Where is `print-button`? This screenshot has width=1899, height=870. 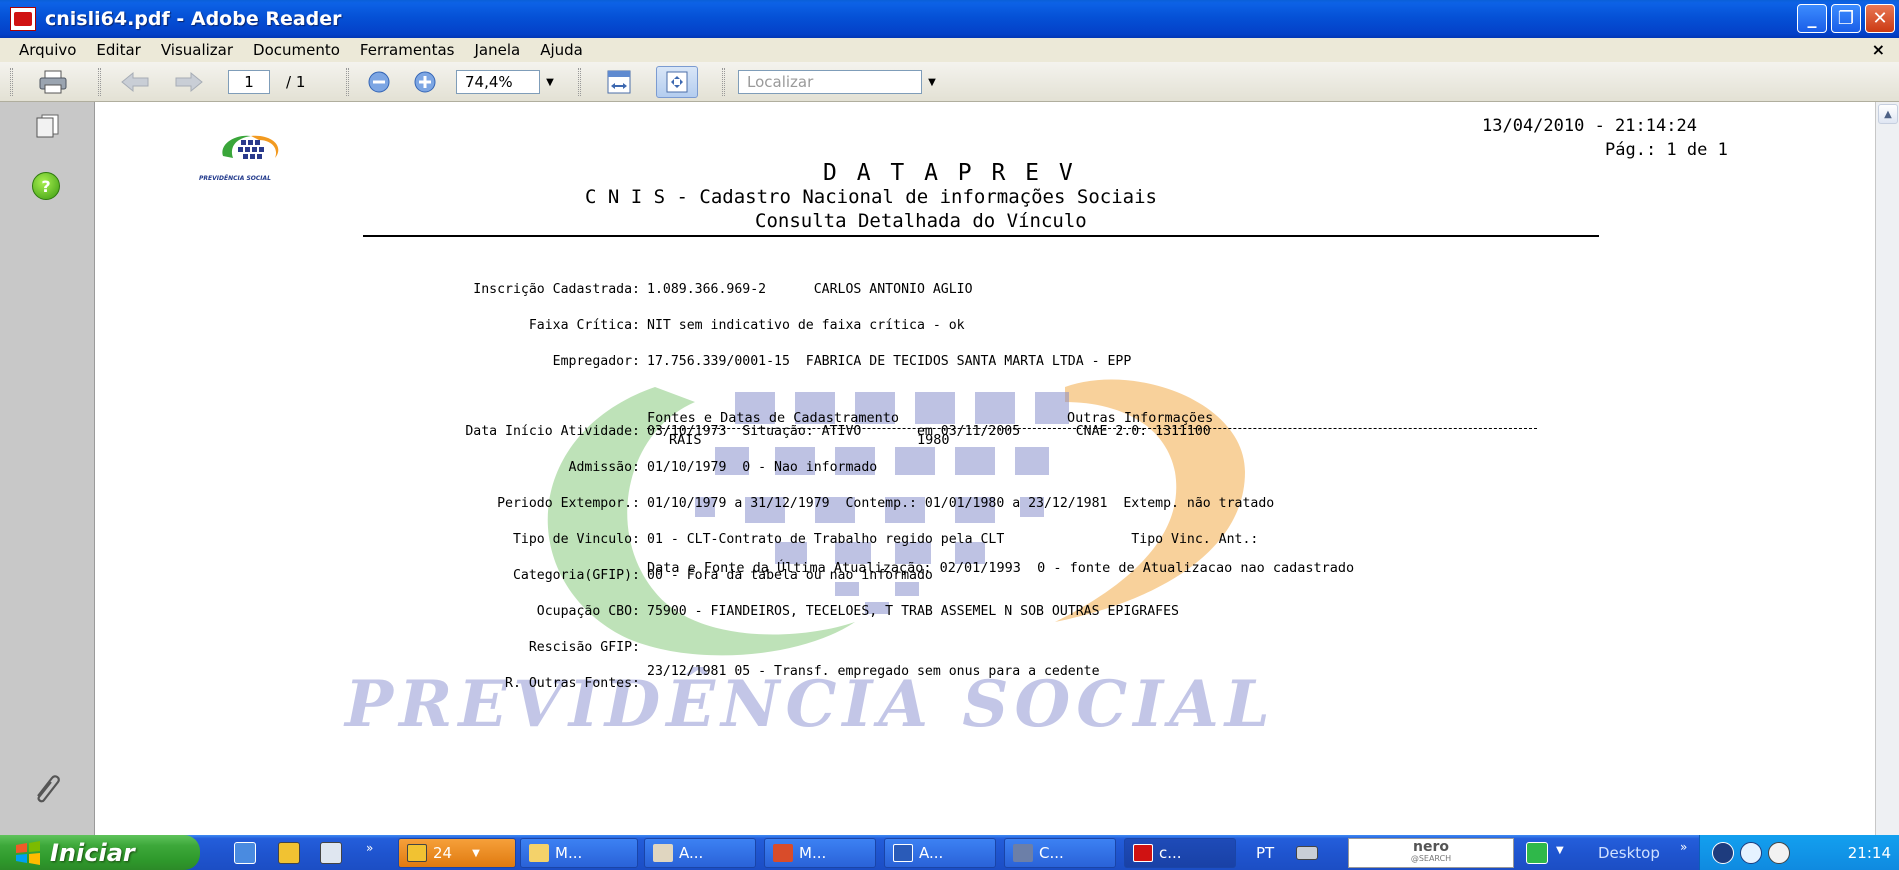 print-button is located at coordinates (53, 82).